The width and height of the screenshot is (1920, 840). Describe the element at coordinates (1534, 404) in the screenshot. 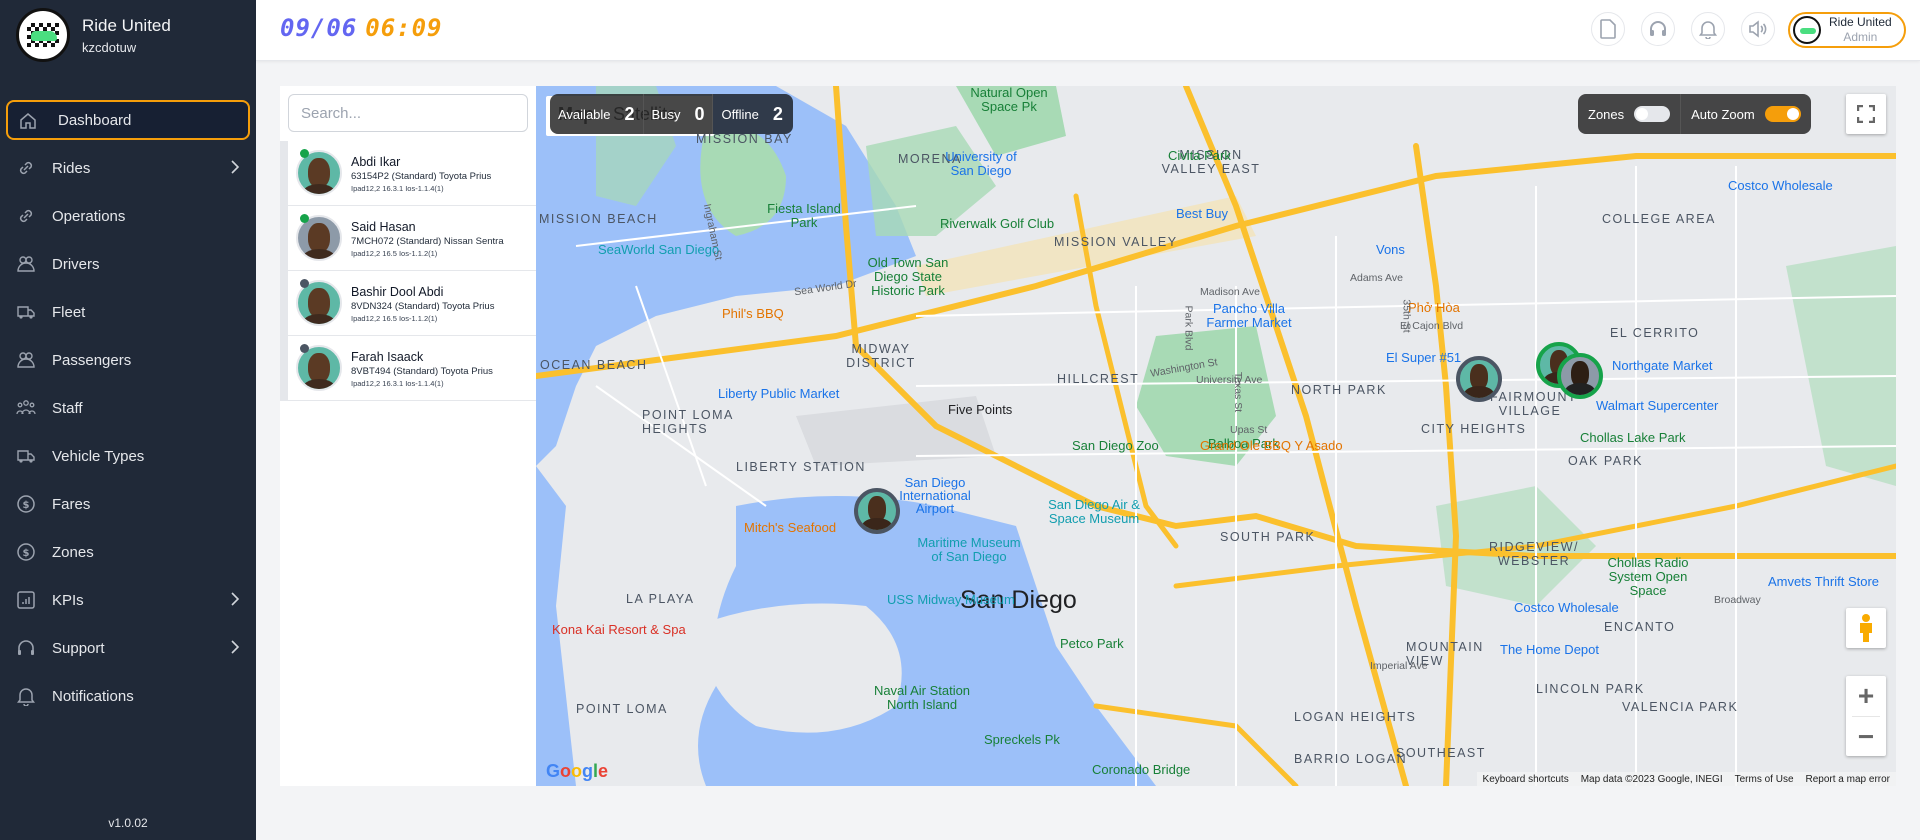

I see `map-label-hood: FAIRMOUNT VILLAGE` at that location.